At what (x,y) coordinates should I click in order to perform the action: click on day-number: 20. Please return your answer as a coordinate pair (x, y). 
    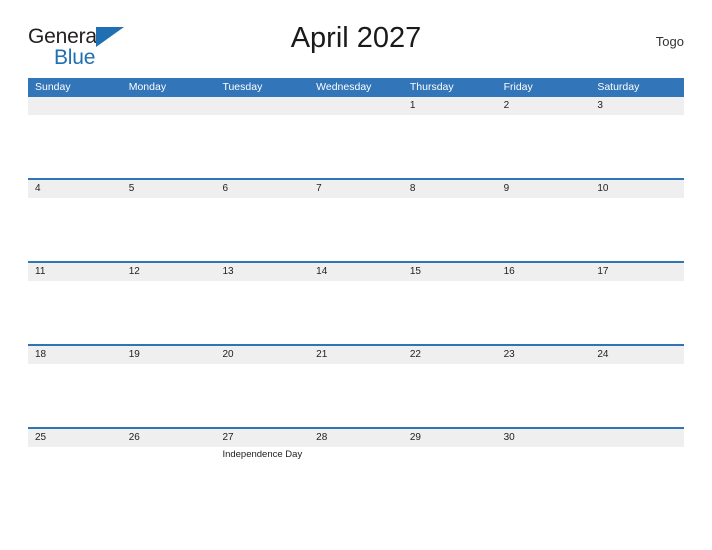
    Looking at the image, I should click on (262, 355).